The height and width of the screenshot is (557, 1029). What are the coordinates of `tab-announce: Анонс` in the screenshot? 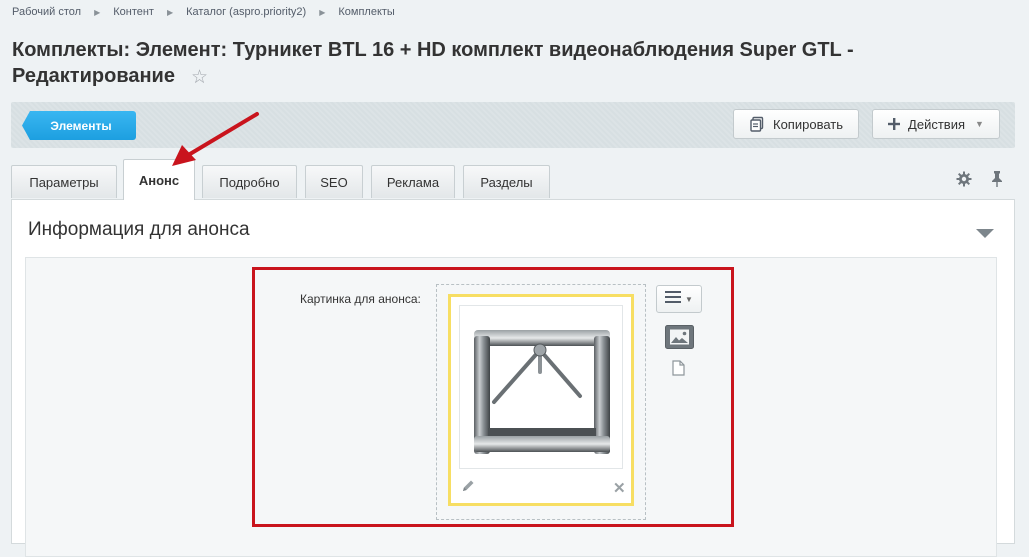 It's located at (159, 179).